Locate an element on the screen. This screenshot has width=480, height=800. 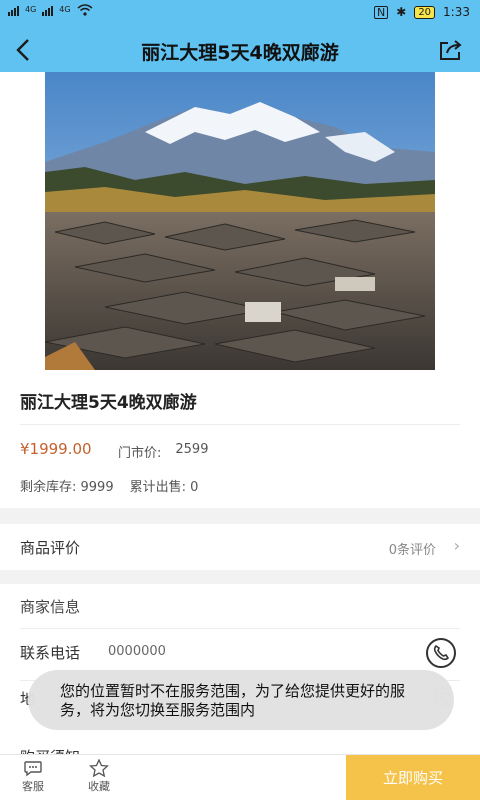
clock: 1:33 is located at coordinates (456, 12).